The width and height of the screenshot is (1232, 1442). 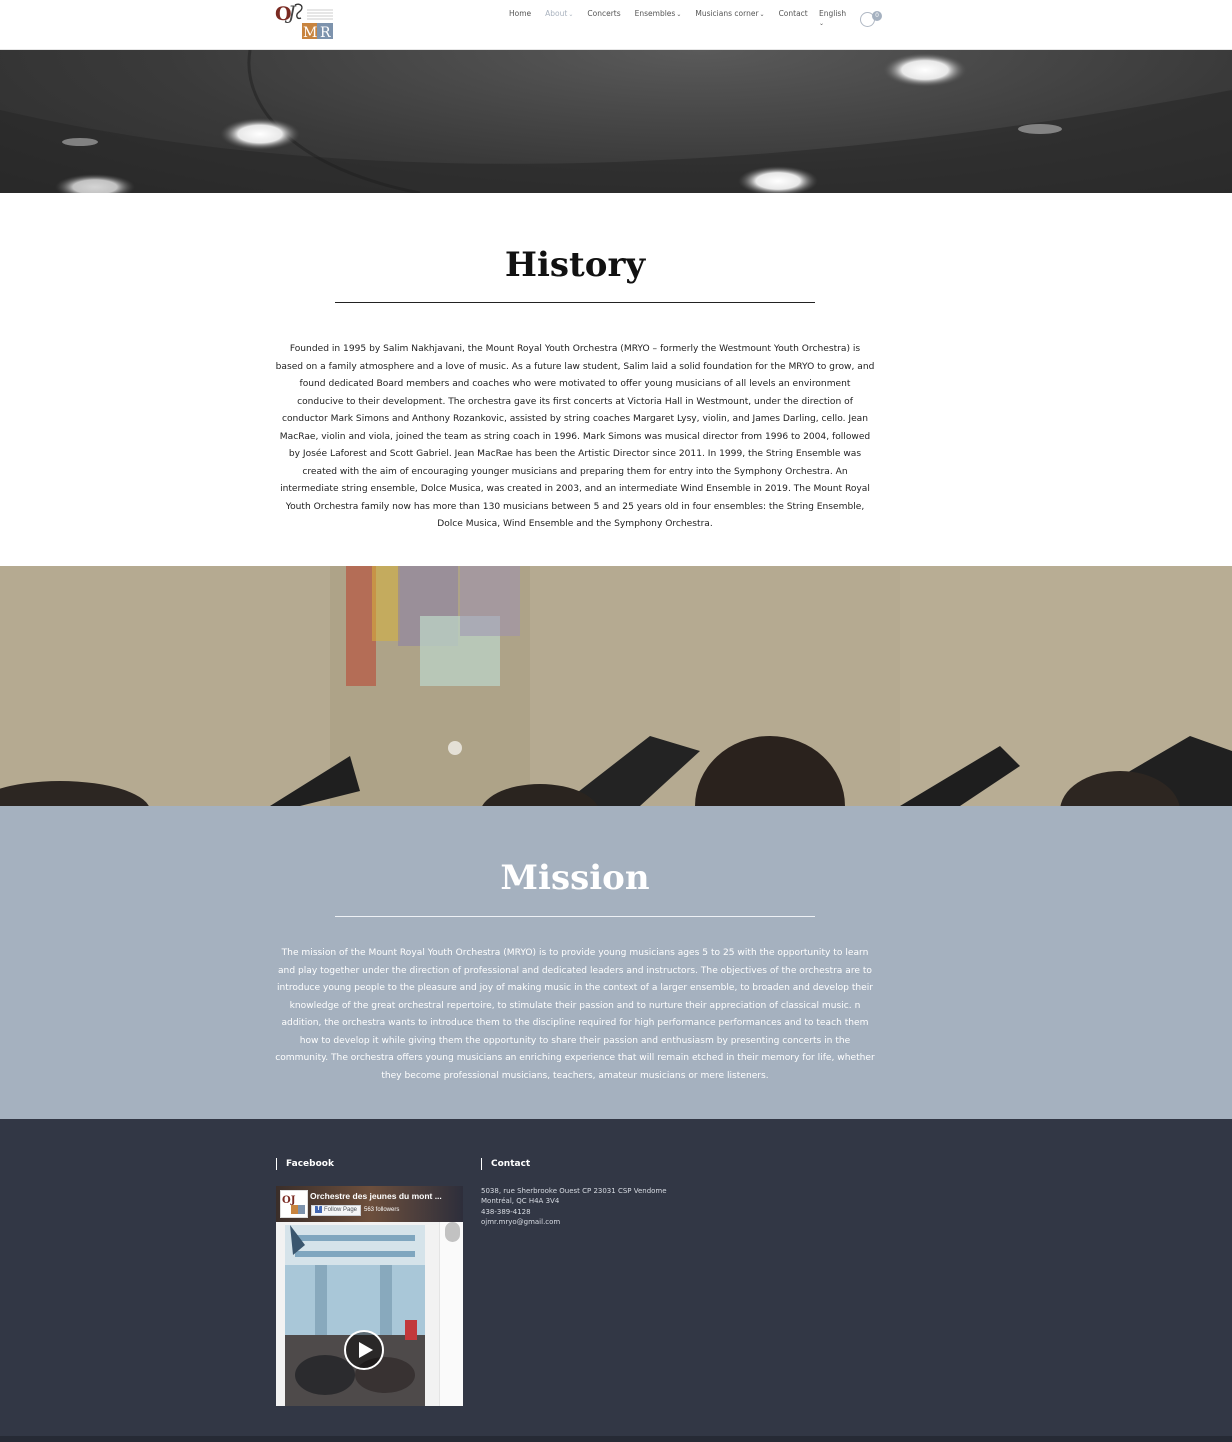 What do you see at coordinates (306, 21) in the screenshot?
I see `site-logo: O J M R` at bounding box center [306, 21].